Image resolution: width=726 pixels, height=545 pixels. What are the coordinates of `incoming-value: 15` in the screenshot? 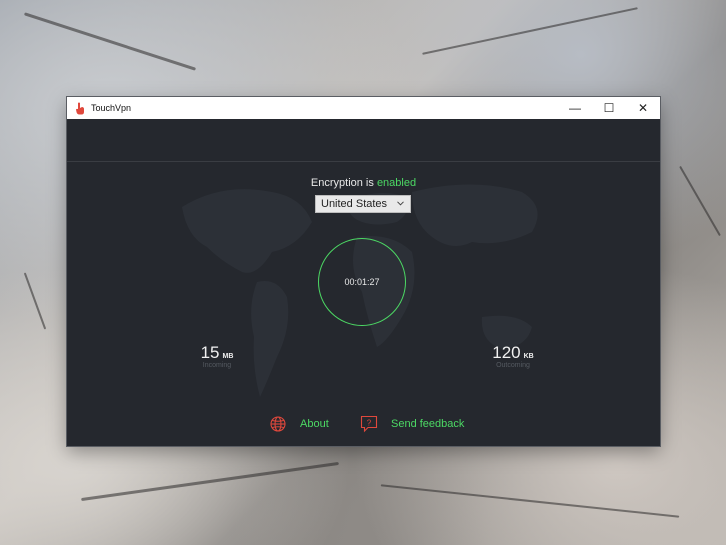 It's located at (210, 352).